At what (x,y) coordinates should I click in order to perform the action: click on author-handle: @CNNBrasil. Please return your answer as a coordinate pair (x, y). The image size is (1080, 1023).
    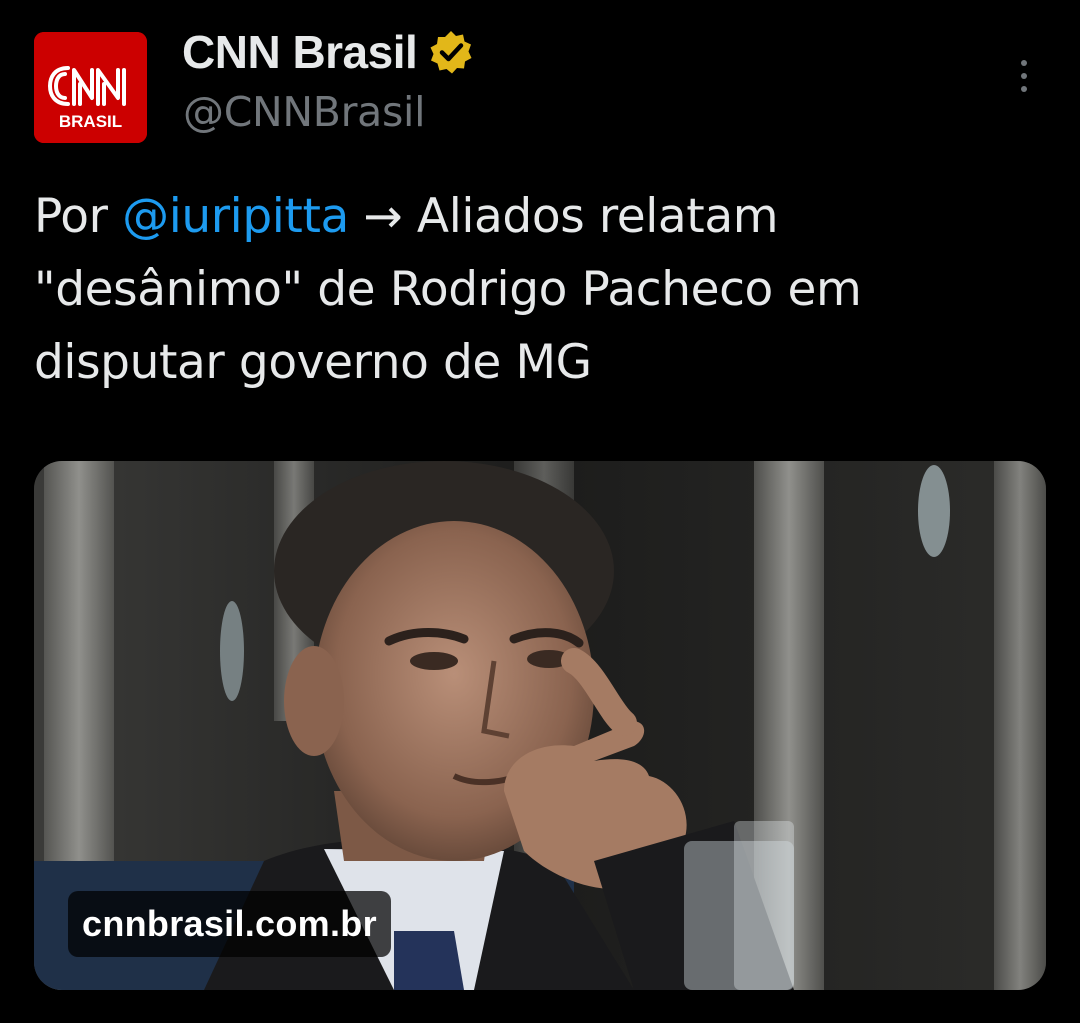
    Looking at the image, I should click on (304, 112).